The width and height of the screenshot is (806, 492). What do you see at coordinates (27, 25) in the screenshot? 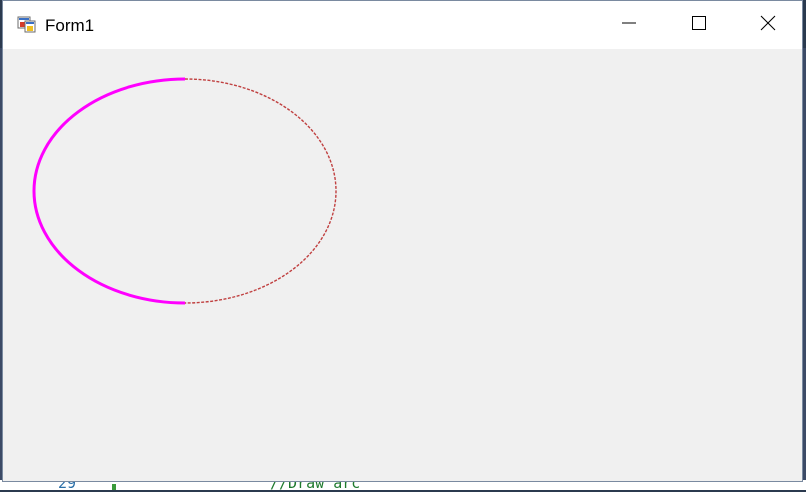
I see `winforms-app-icon` at bounding box center [27, 25].